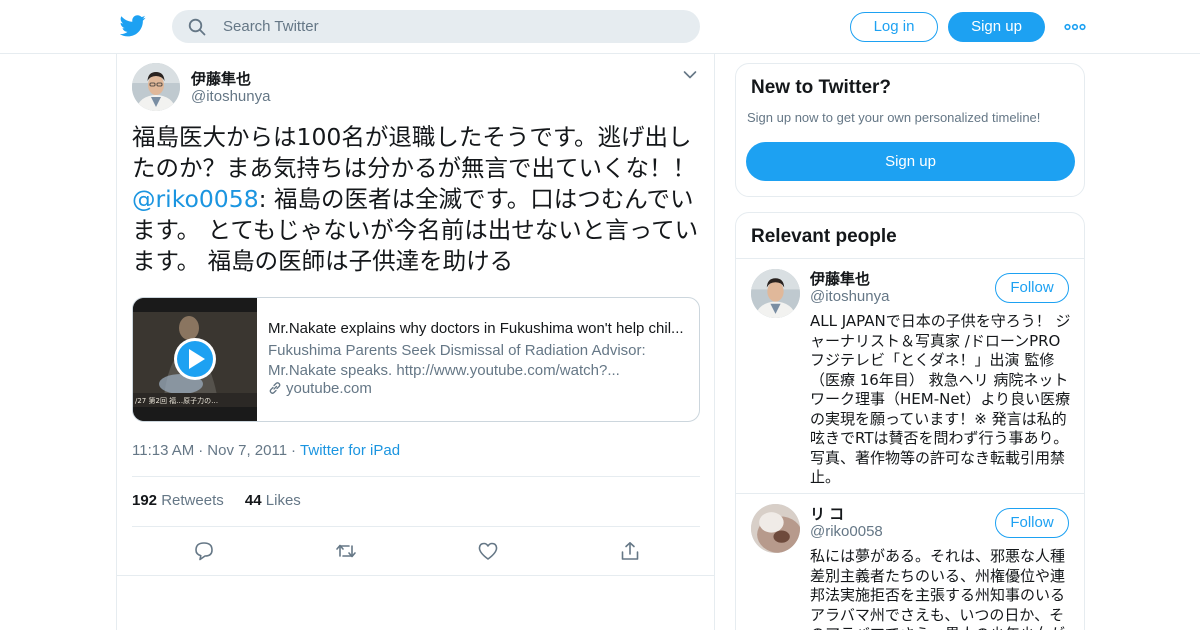  What do you see at coordinates (271, 26) in the screenshot?
I see `search-placeholder: Search Twitter` at bounding box center [271, 26].